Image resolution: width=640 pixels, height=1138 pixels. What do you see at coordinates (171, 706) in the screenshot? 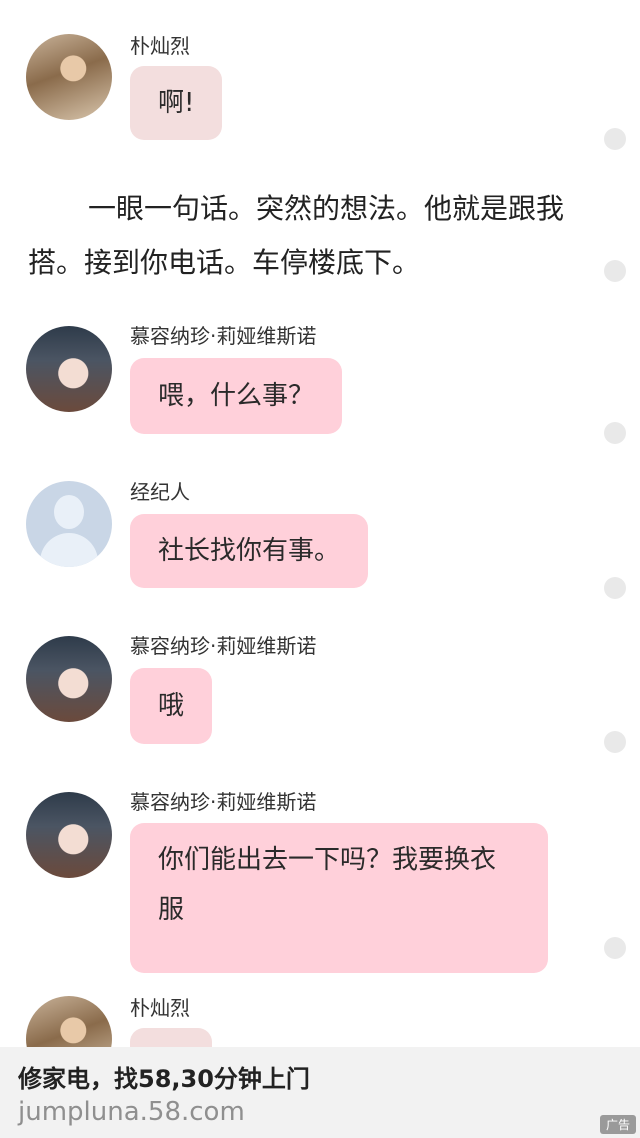
I see `chat-bubble: 哦` at bounding box center [171, 706].